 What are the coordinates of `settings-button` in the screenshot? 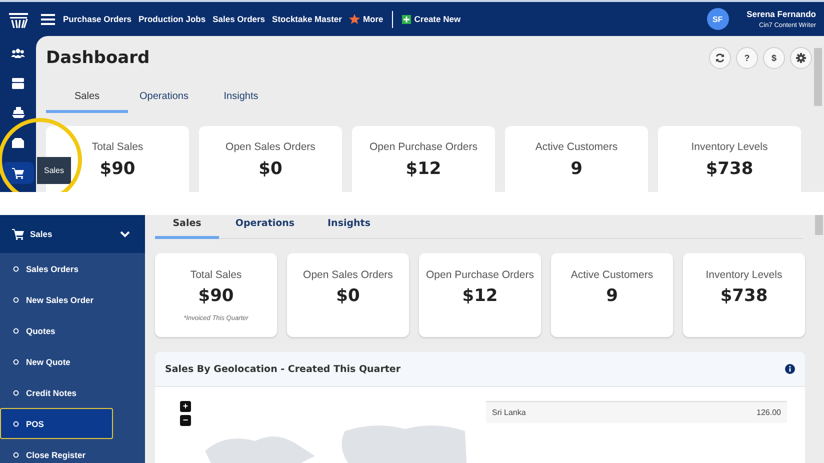 It's located at (801, 58).